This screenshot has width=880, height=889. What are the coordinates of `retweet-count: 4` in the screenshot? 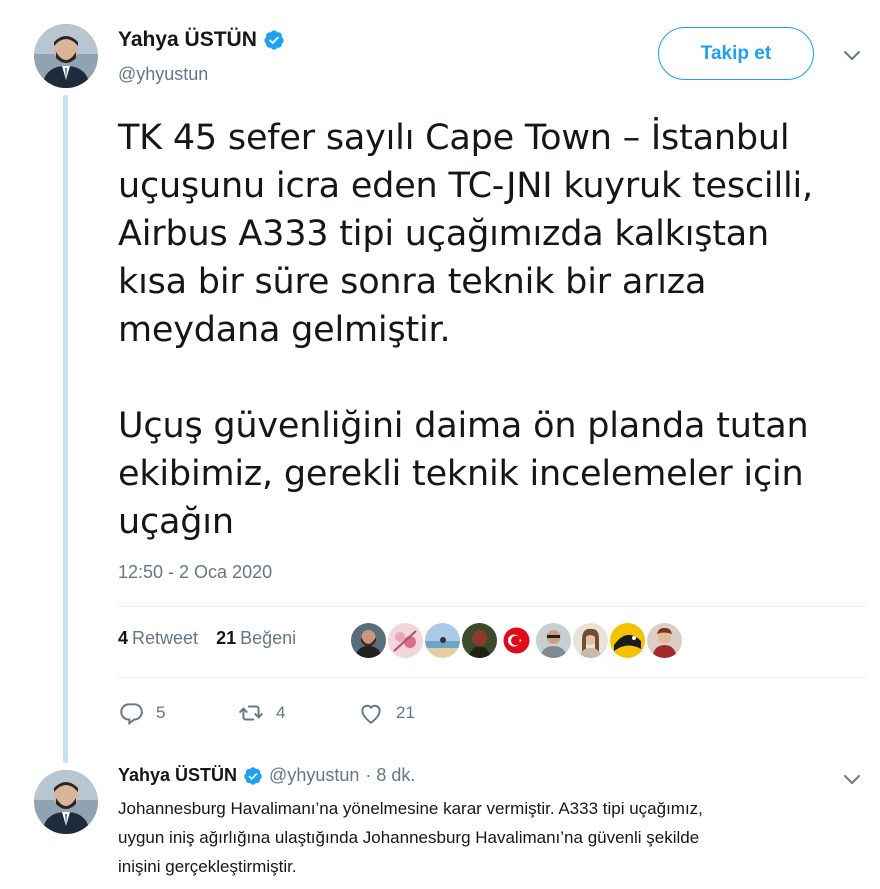 It's located at (281, 712).